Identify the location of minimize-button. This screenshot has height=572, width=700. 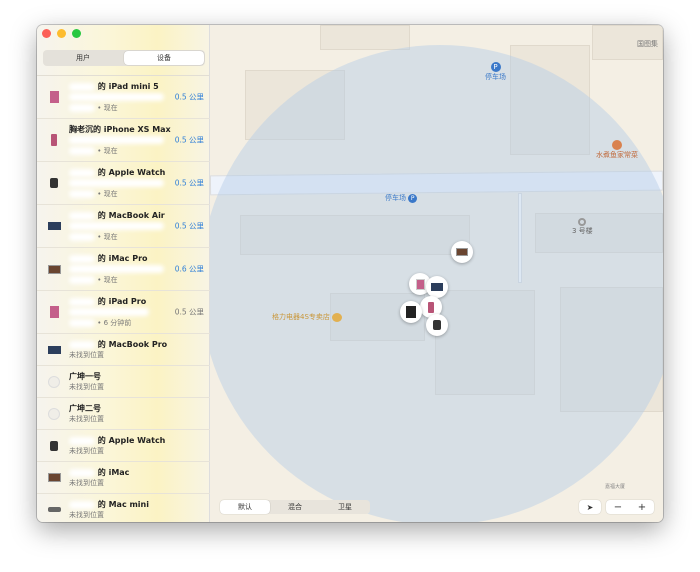
(61, 33).